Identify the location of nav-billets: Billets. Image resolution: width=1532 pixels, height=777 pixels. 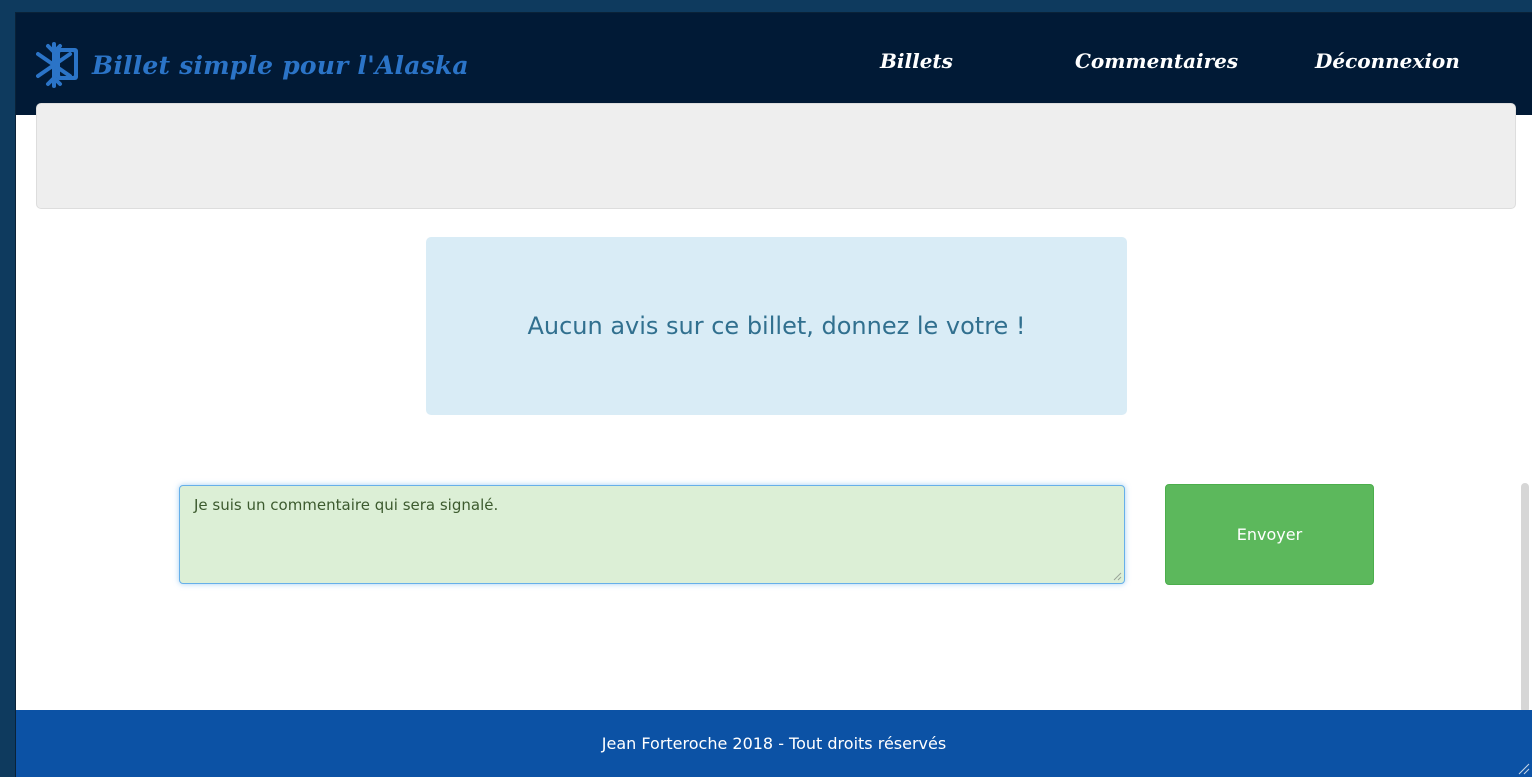
(916, 61).